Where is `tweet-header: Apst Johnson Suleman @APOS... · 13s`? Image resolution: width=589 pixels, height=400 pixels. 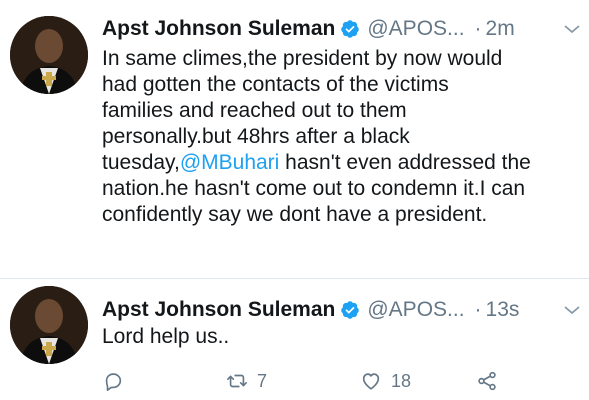 tweet-header: Apst Johnson Suleman @APOS... · 13s is located at coordinates (341, 310).